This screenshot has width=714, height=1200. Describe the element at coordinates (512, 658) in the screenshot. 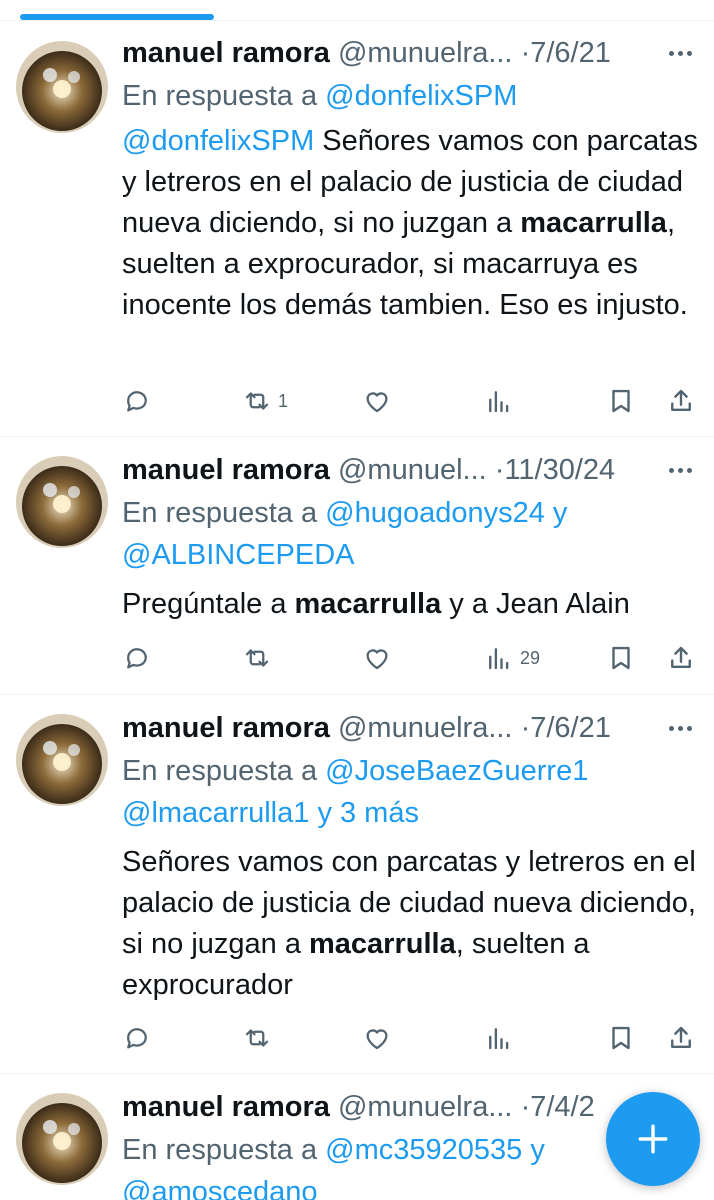

I see `views-button: 29` at that location.